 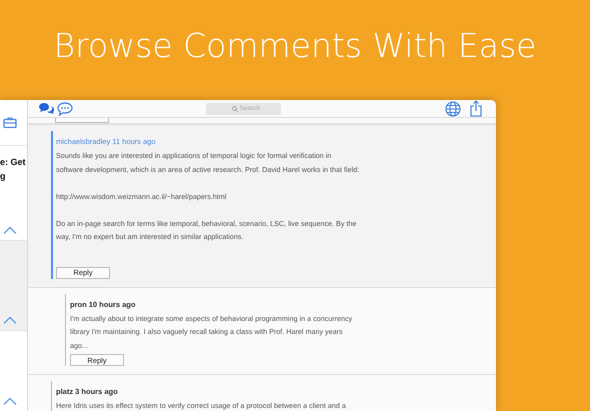 I want to click on chat-bubbles-icon, so click(x=46, y=108).